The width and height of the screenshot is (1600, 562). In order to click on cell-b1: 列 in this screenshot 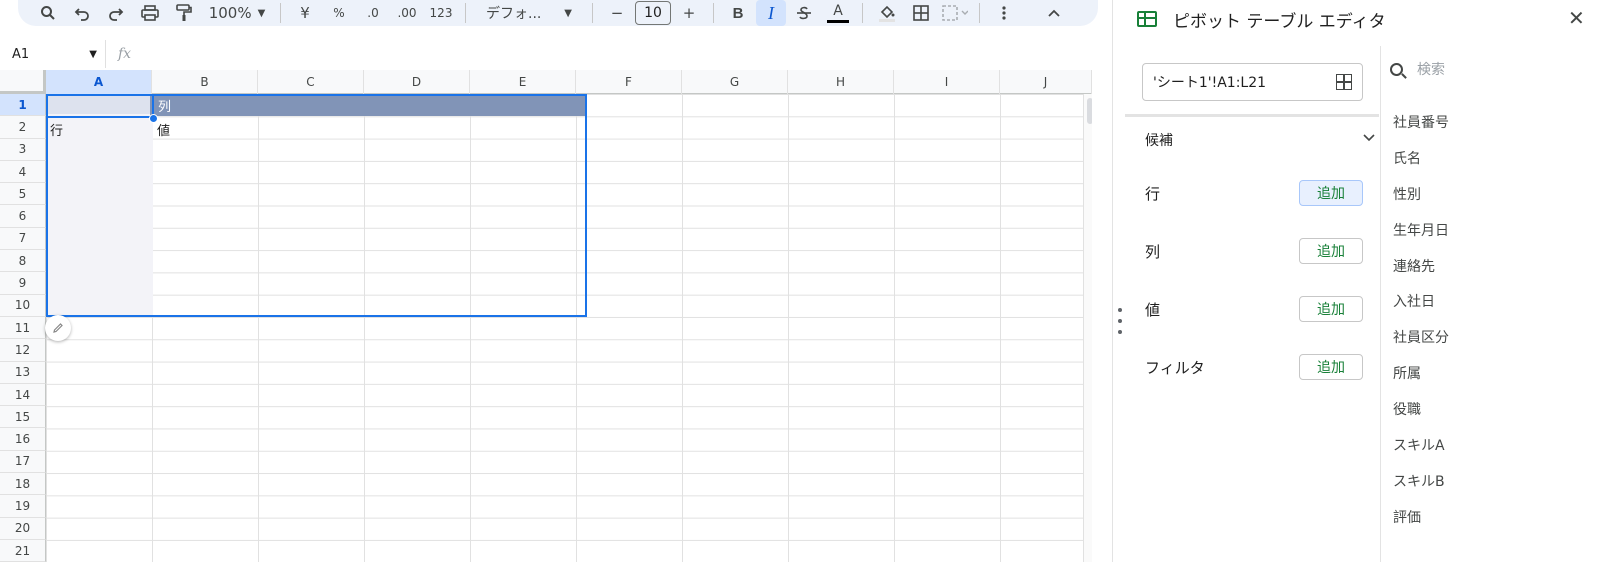, I will do `click(369, 105)`.